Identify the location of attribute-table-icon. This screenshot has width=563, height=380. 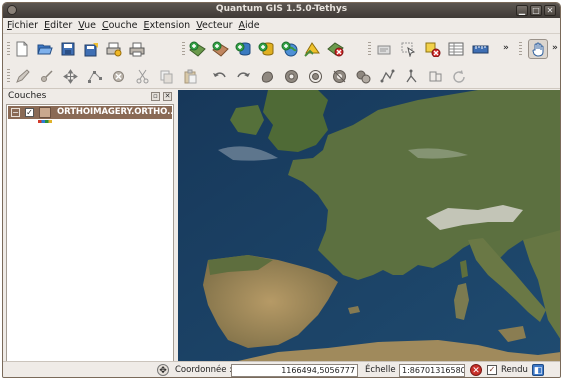
(456, 49).